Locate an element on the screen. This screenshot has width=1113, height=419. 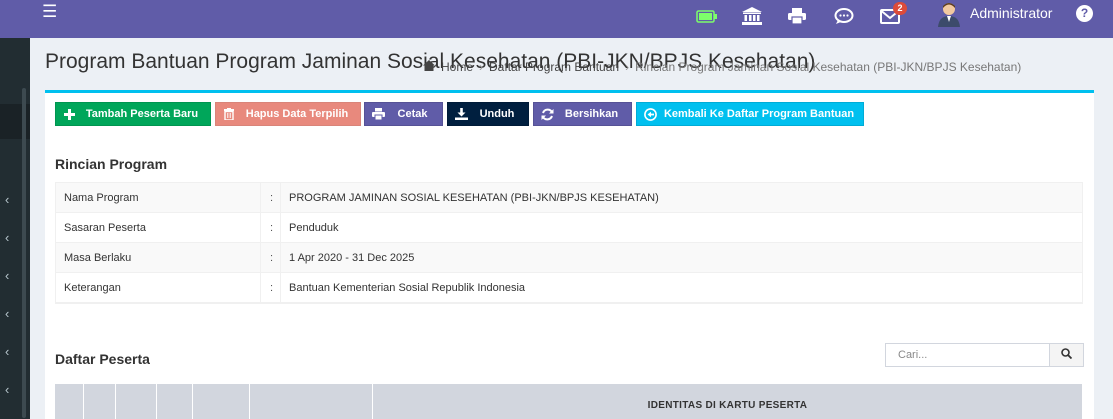
search-button is located at coordinates (1067, 355).